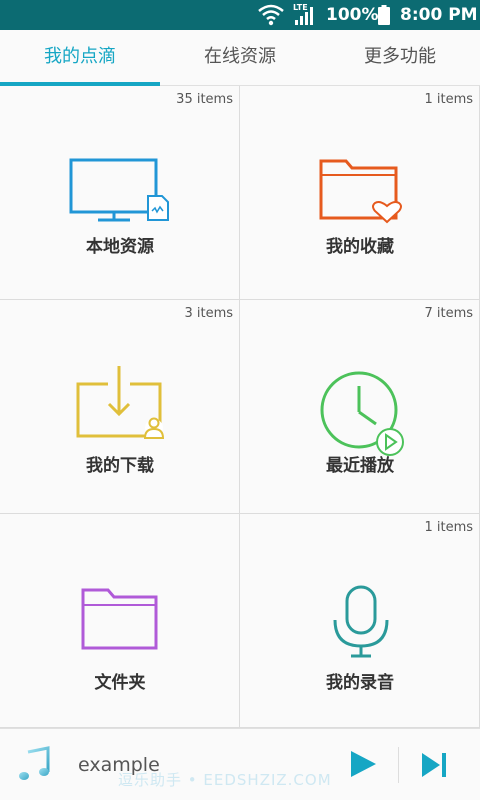  What do you see at coordinates (240, 764) in the screenshot?
I see `mini-player: example 逗乐助手 • EEDSHZIZ.COM` at bounding box center [240, 764].